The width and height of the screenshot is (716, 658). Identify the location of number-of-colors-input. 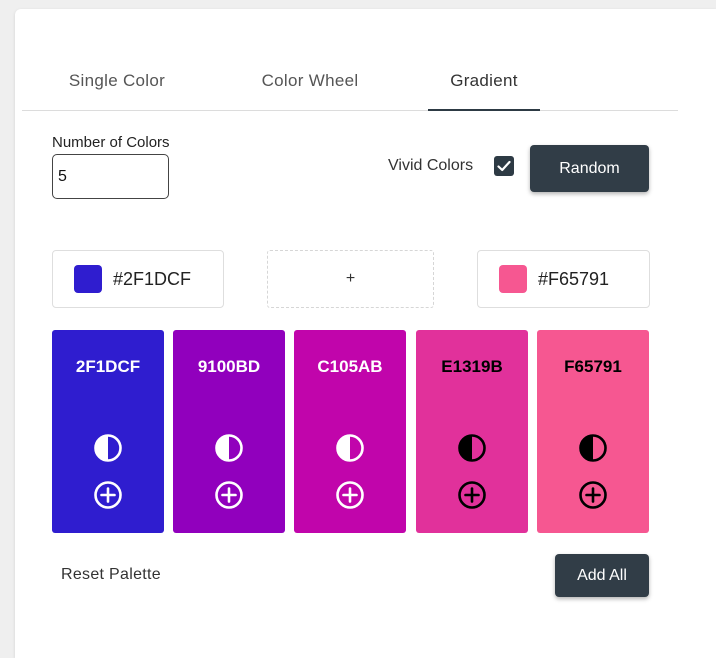
(110, 176).